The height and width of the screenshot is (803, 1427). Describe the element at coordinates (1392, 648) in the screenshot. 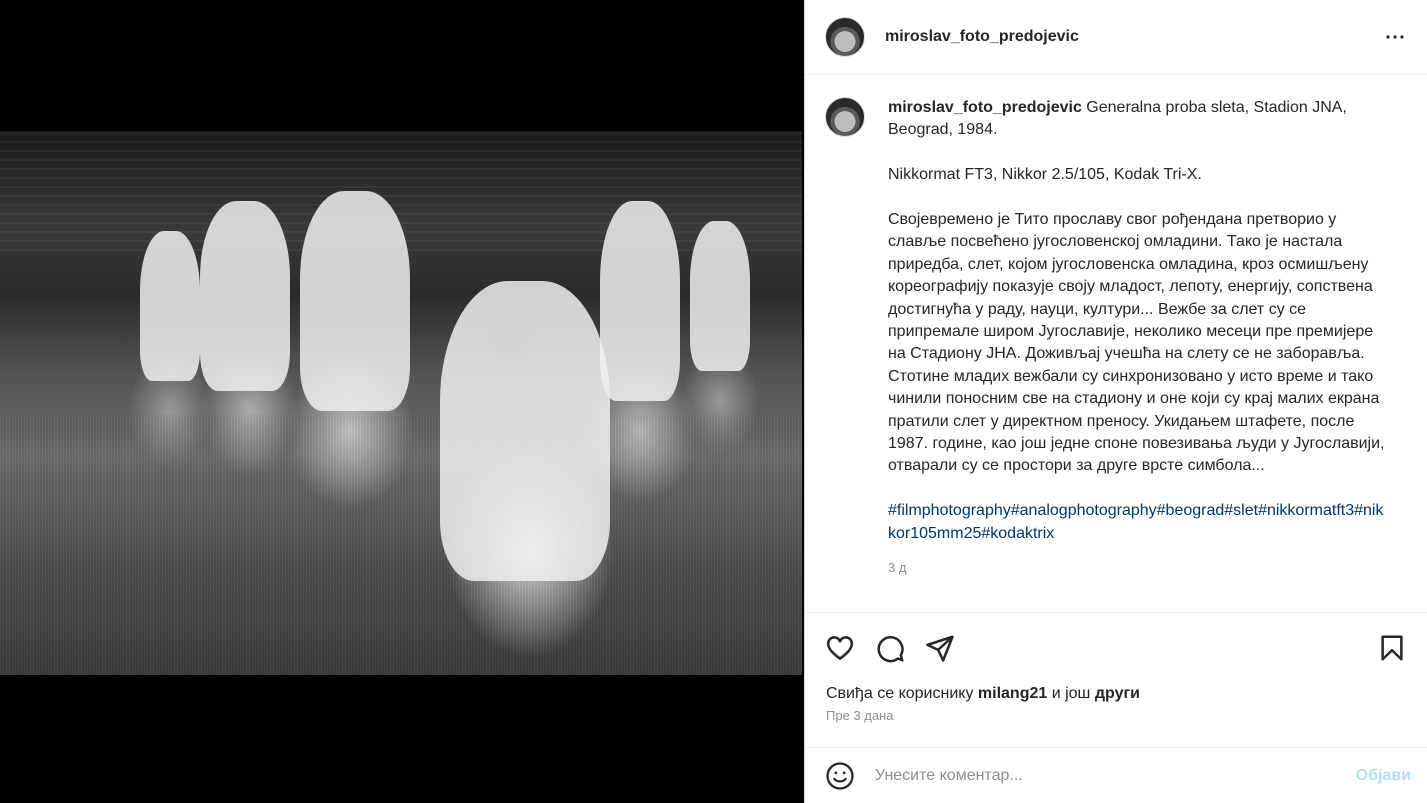

I see `bookmark-icon` at that location.